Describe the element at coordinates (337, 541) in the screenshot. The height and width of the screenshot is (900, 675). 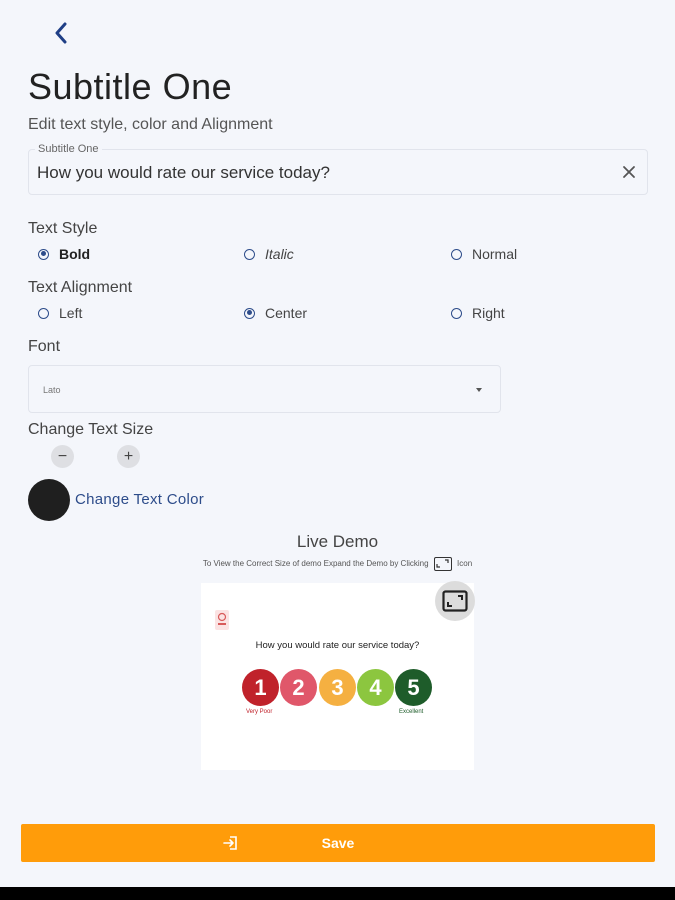
I see `live-demo-title: Live Demo` at that location.